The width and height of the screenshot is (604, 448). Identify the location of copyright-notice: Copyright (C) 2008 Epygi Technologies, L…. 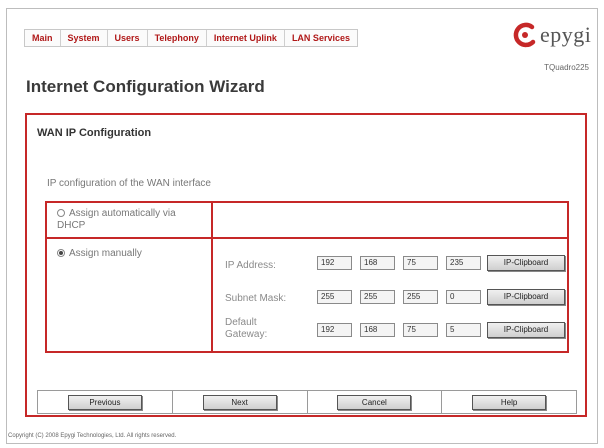
(92, 436).